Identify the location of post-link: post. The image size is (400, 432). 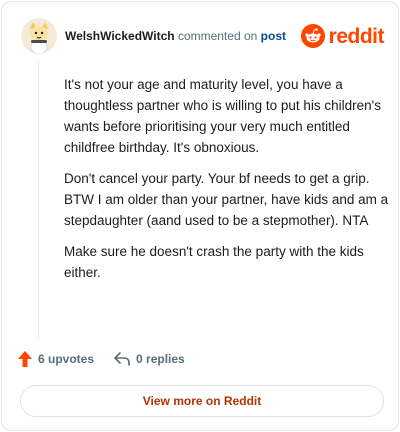
(273, 36).